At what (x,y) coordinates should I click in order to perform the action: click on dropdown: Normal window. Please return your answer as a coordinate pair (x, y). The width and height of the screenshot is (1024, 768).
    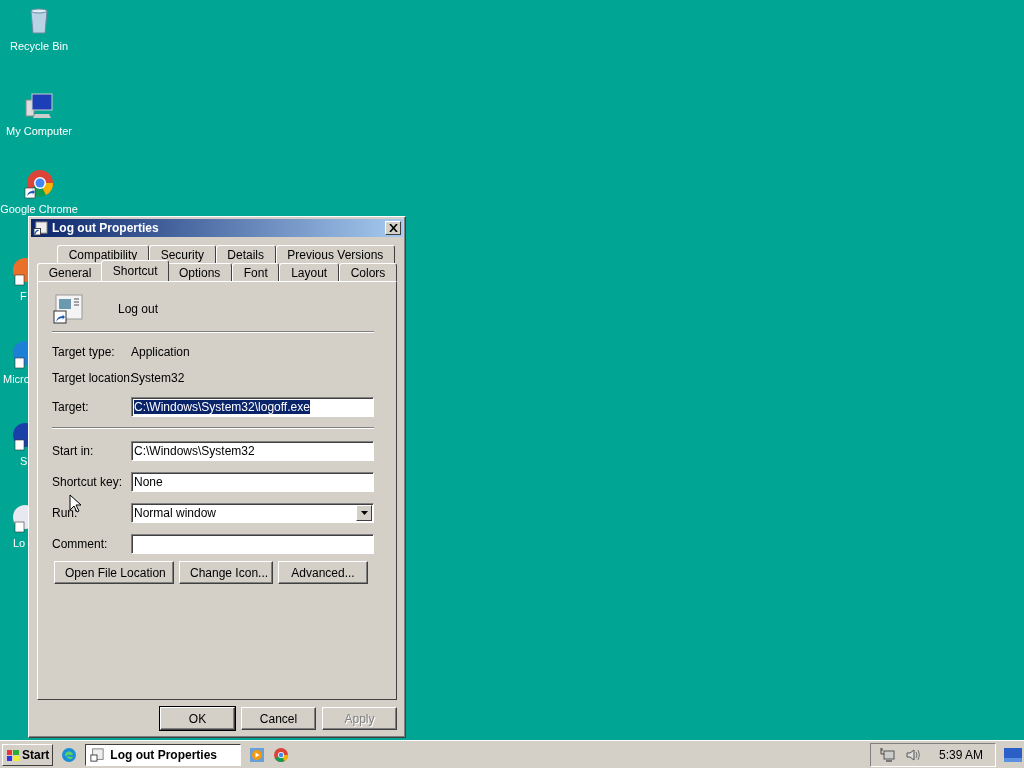
    Looking at the image, I should click on (252, 512).